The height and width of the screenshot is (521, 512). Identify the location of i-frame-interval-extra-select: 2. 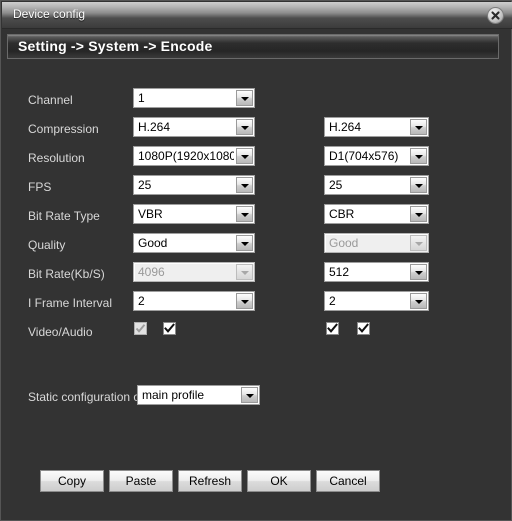
(376, 301).